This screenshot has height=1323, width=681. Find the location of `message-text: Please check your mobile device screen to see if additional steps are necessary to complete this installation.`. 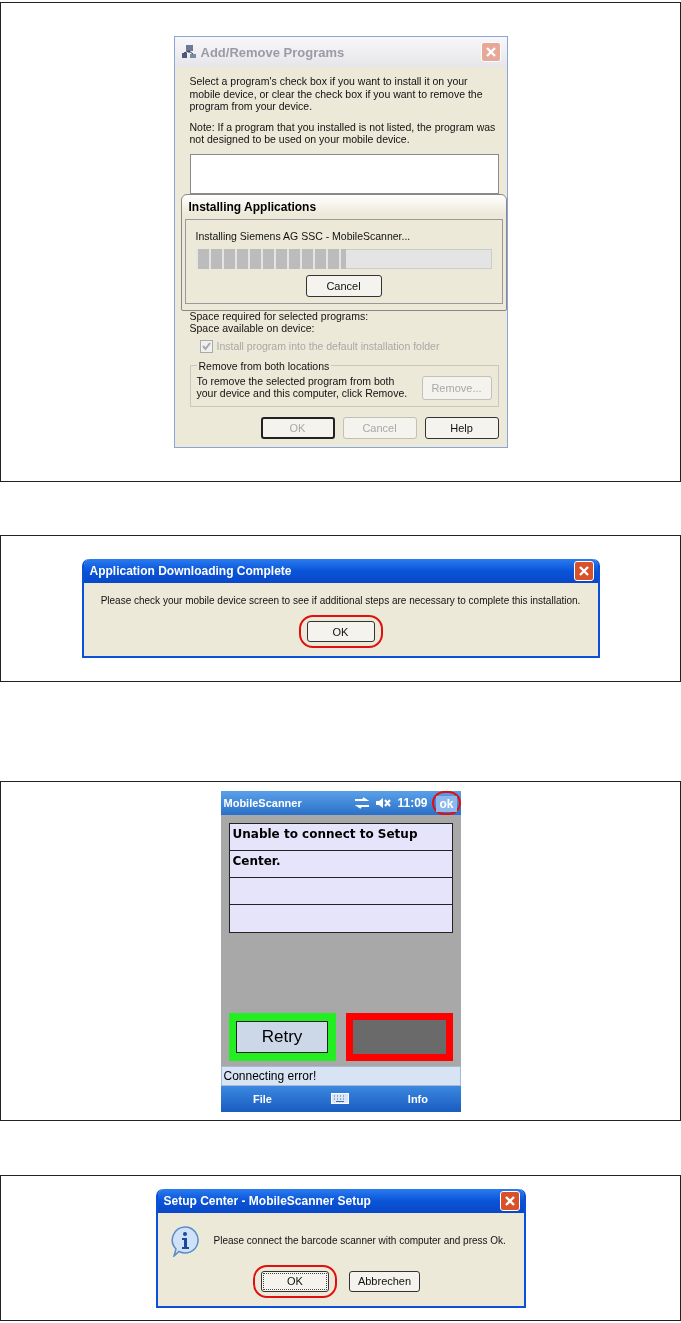

message-text: Please check your mobile device screen to see if additional steps are necessary to complete this installation. is located at coordinates (340, 601).